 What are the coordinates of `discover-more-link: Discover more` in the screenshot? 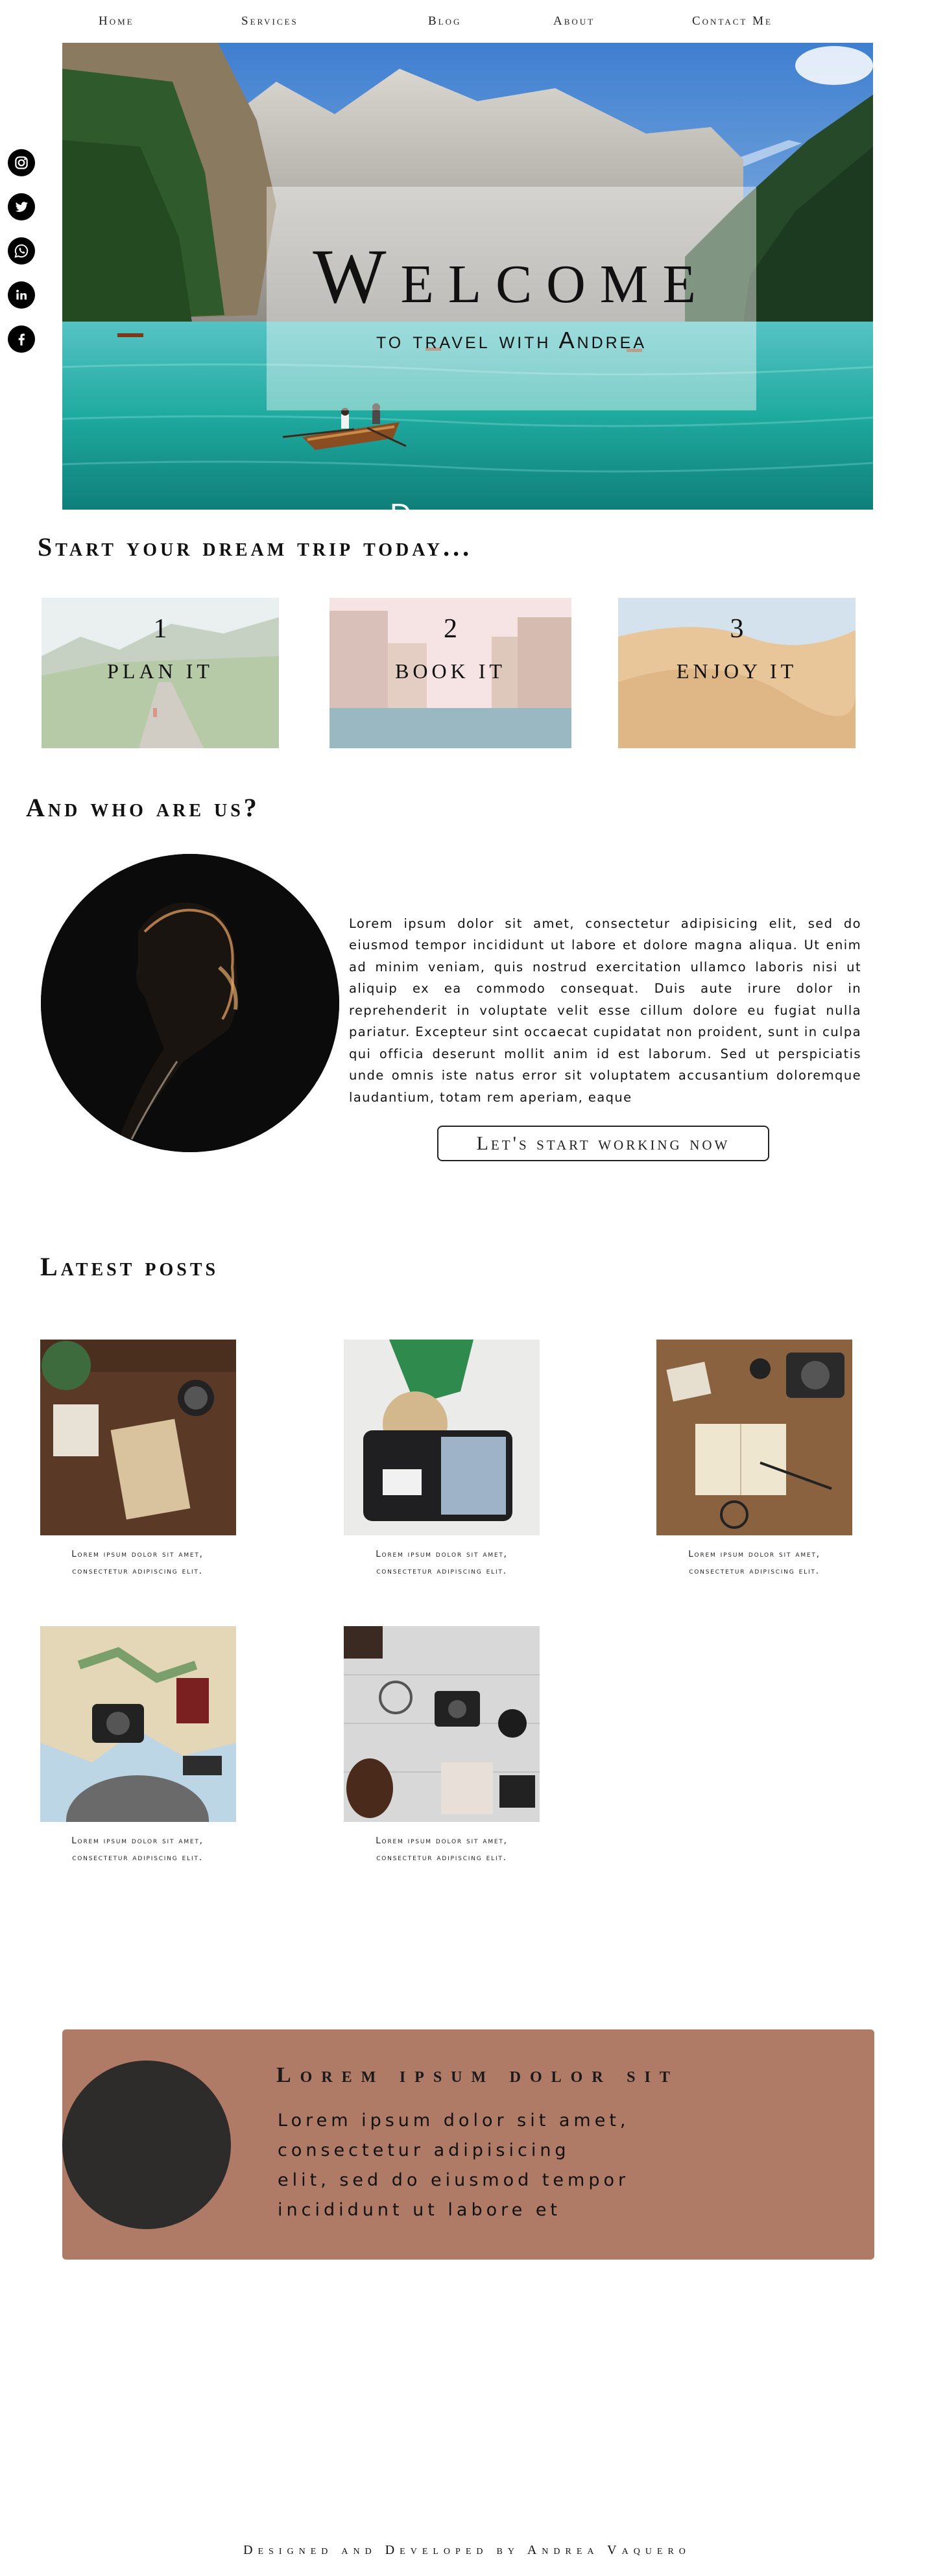 It's located at (516, 504).